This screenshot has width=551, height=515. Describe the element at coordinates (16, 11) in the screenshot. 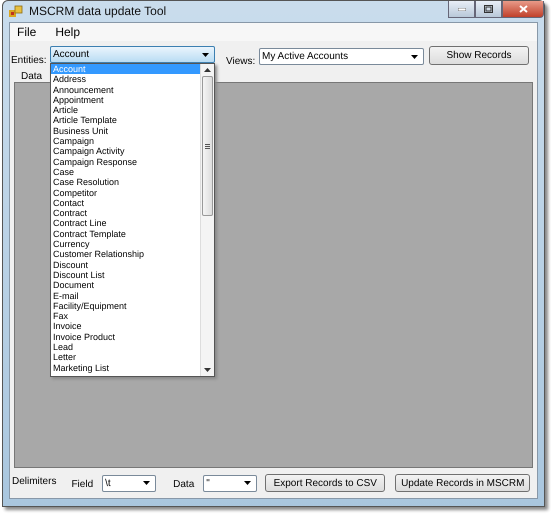

I see `app-icon` at that location.